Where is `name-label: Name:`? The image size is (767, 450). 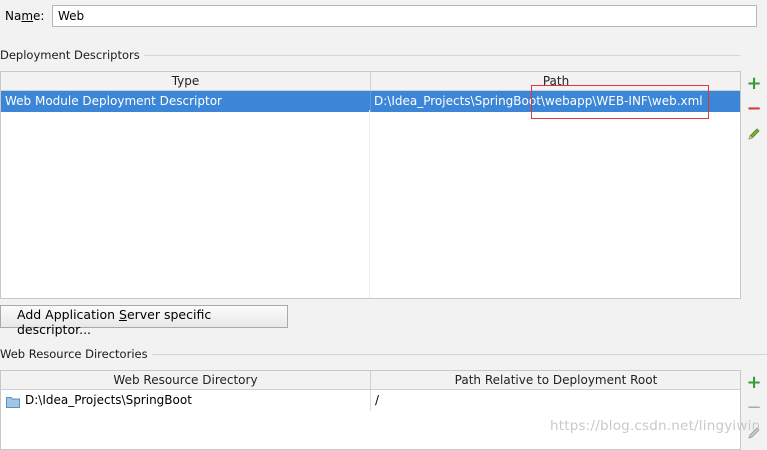 name-label: Name: is located at coordinates (25, 16).